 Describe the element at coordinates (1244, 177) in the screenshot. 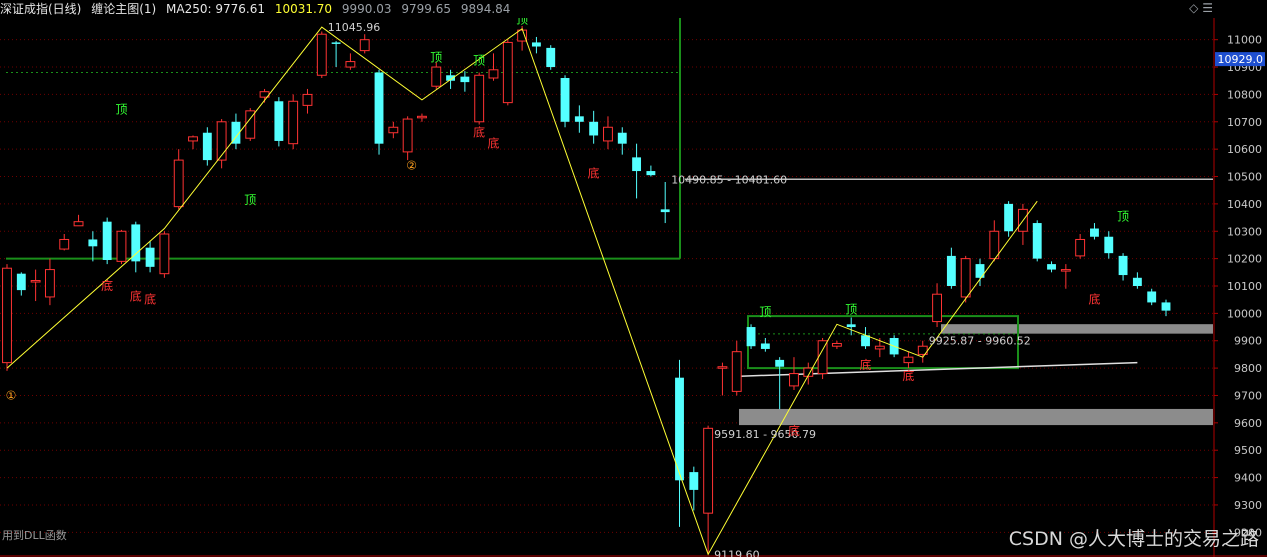

I see `y-tick-label: 10500` at that location.